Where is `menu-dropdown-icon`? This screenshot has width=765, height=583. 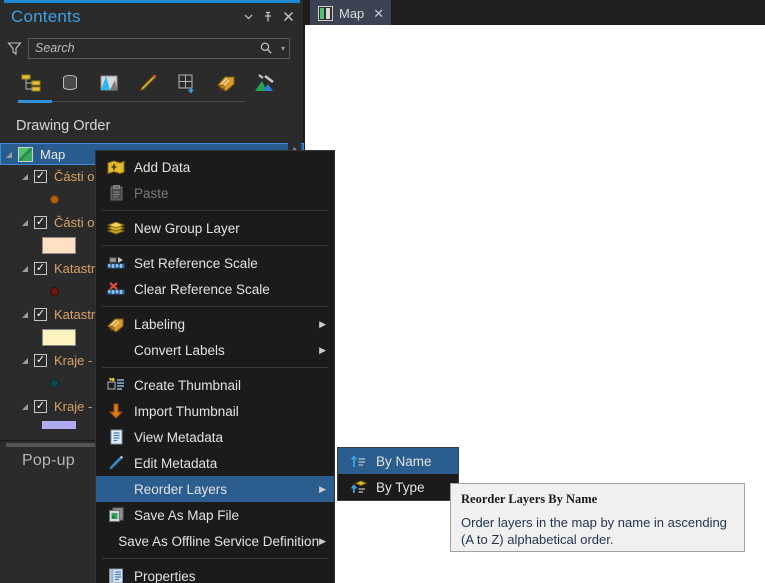
menu-dropdown-icon is located at coordinates (248, 17).